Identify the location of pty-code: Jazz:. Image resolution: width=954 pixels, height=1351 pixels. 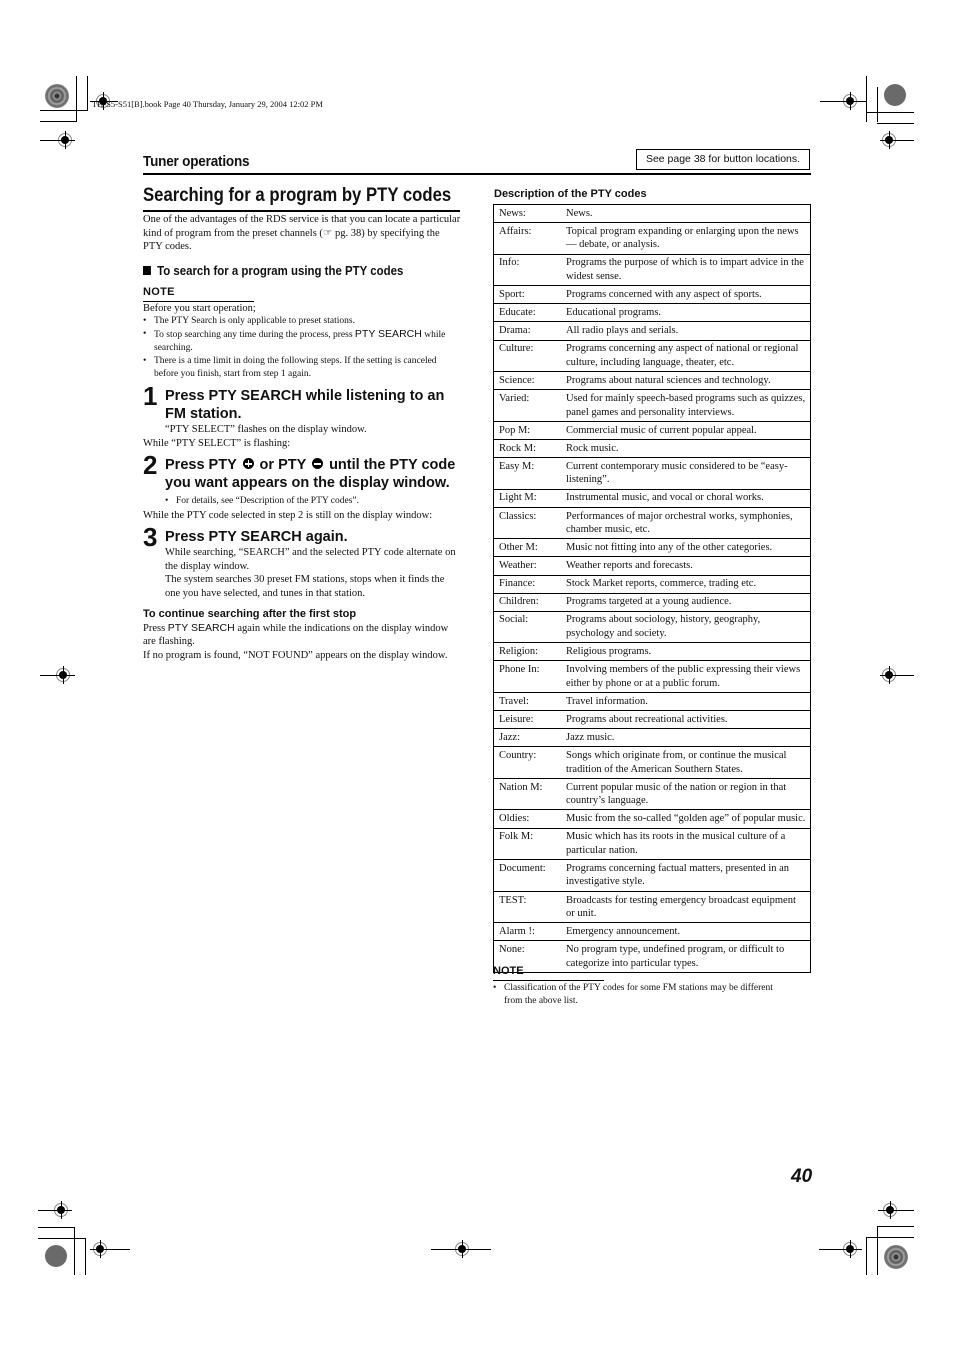
(527, 738).